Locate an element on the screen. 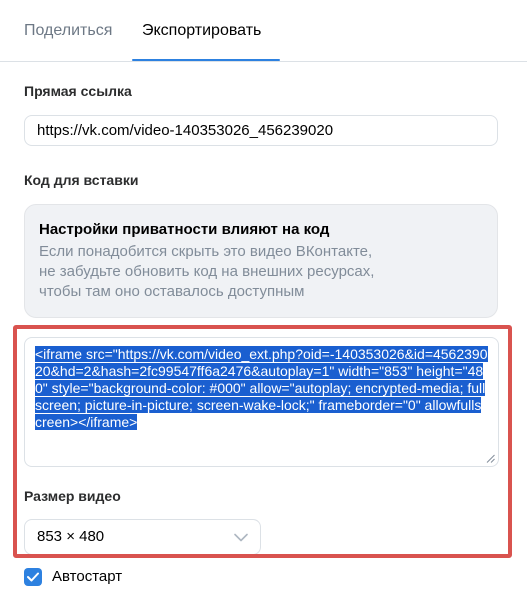  checkbox-box is located at coordinates (33, 577).